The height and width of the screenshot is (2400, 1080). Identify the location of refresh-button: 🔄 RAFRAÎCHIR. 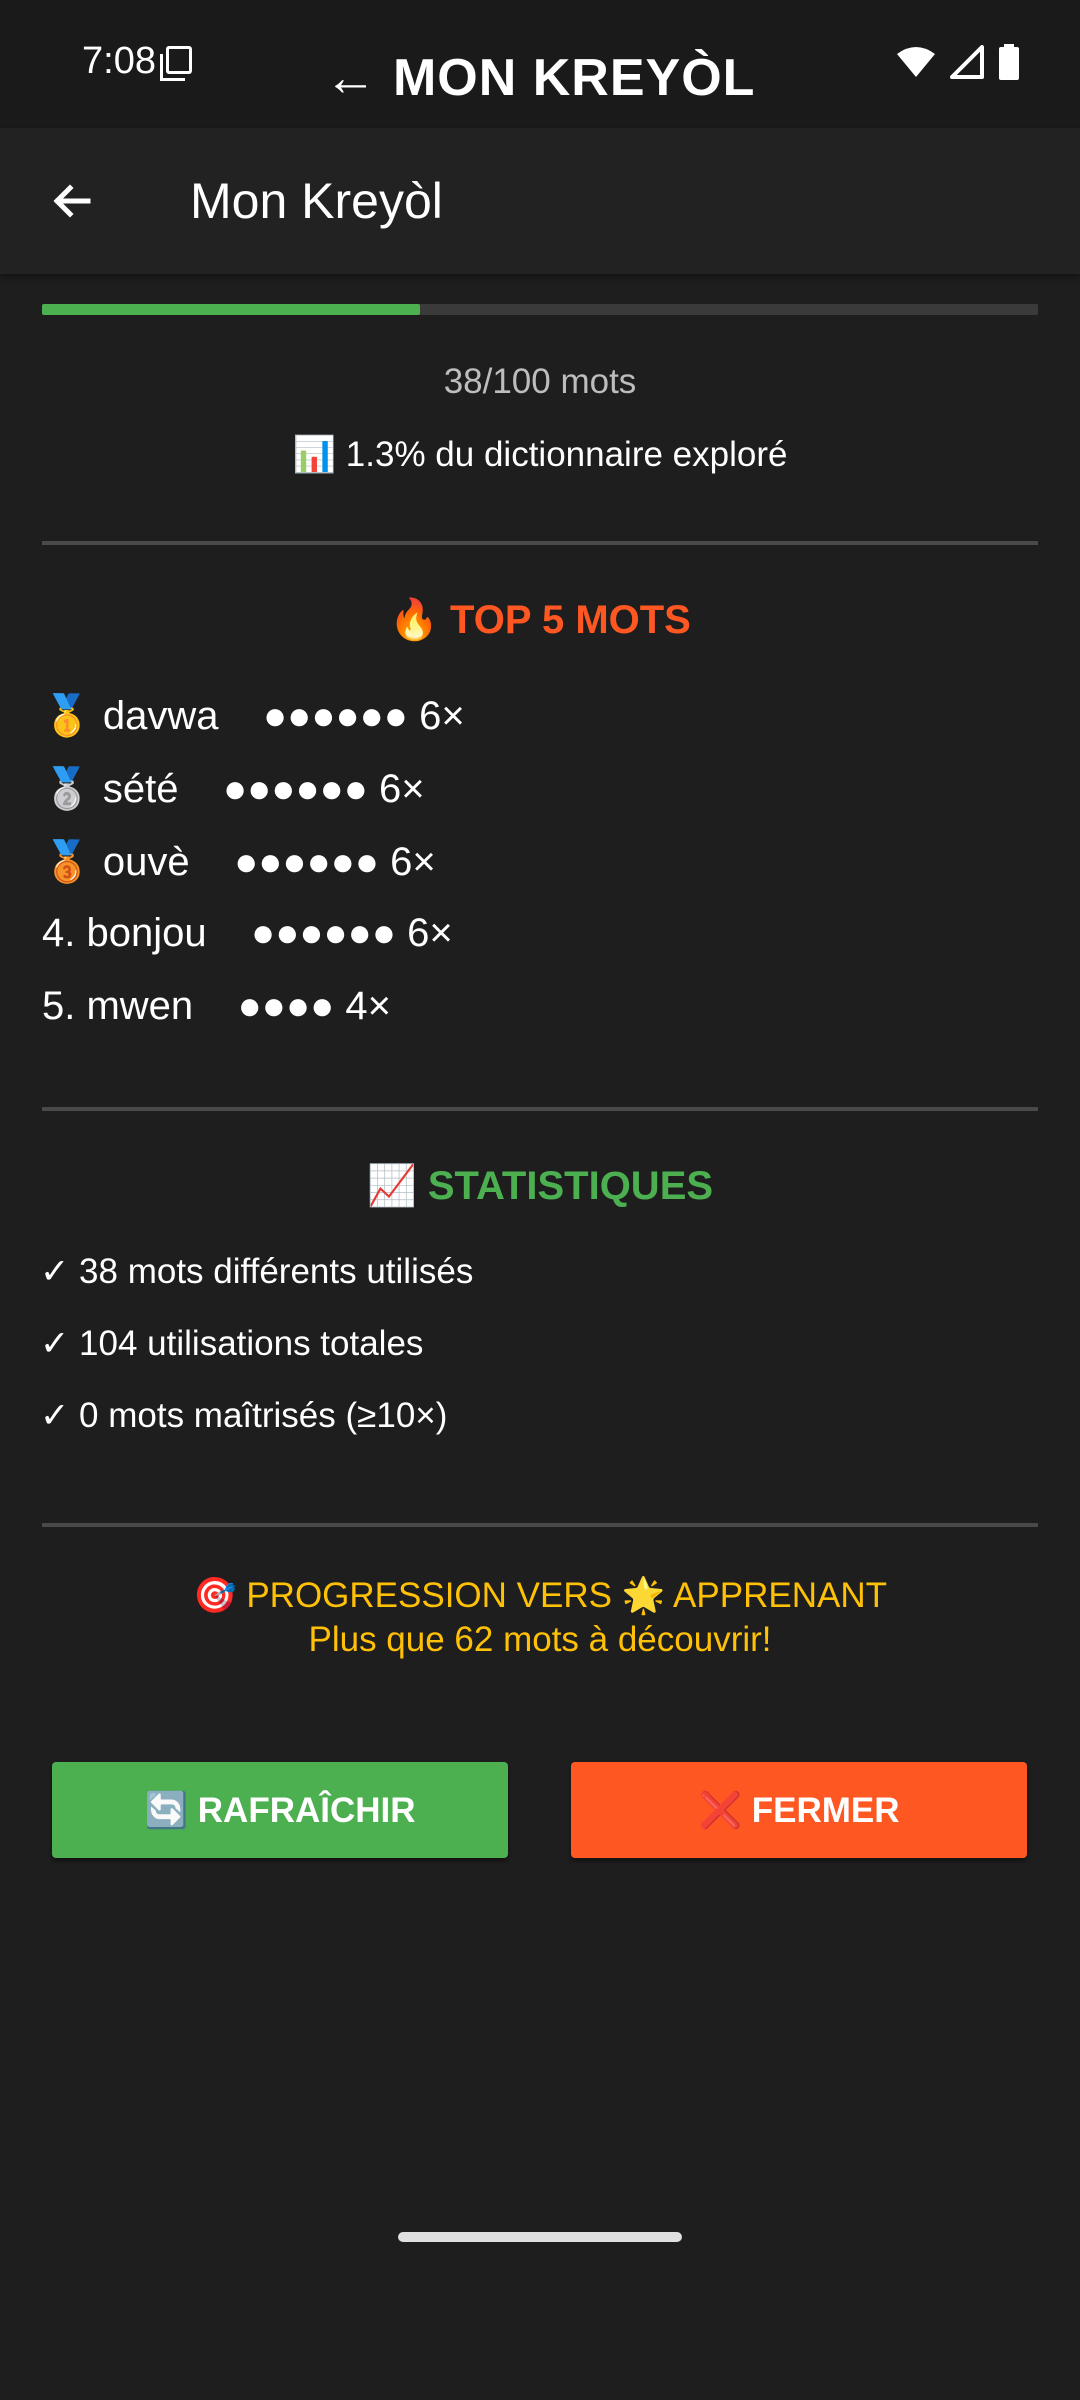
(280, 1810).